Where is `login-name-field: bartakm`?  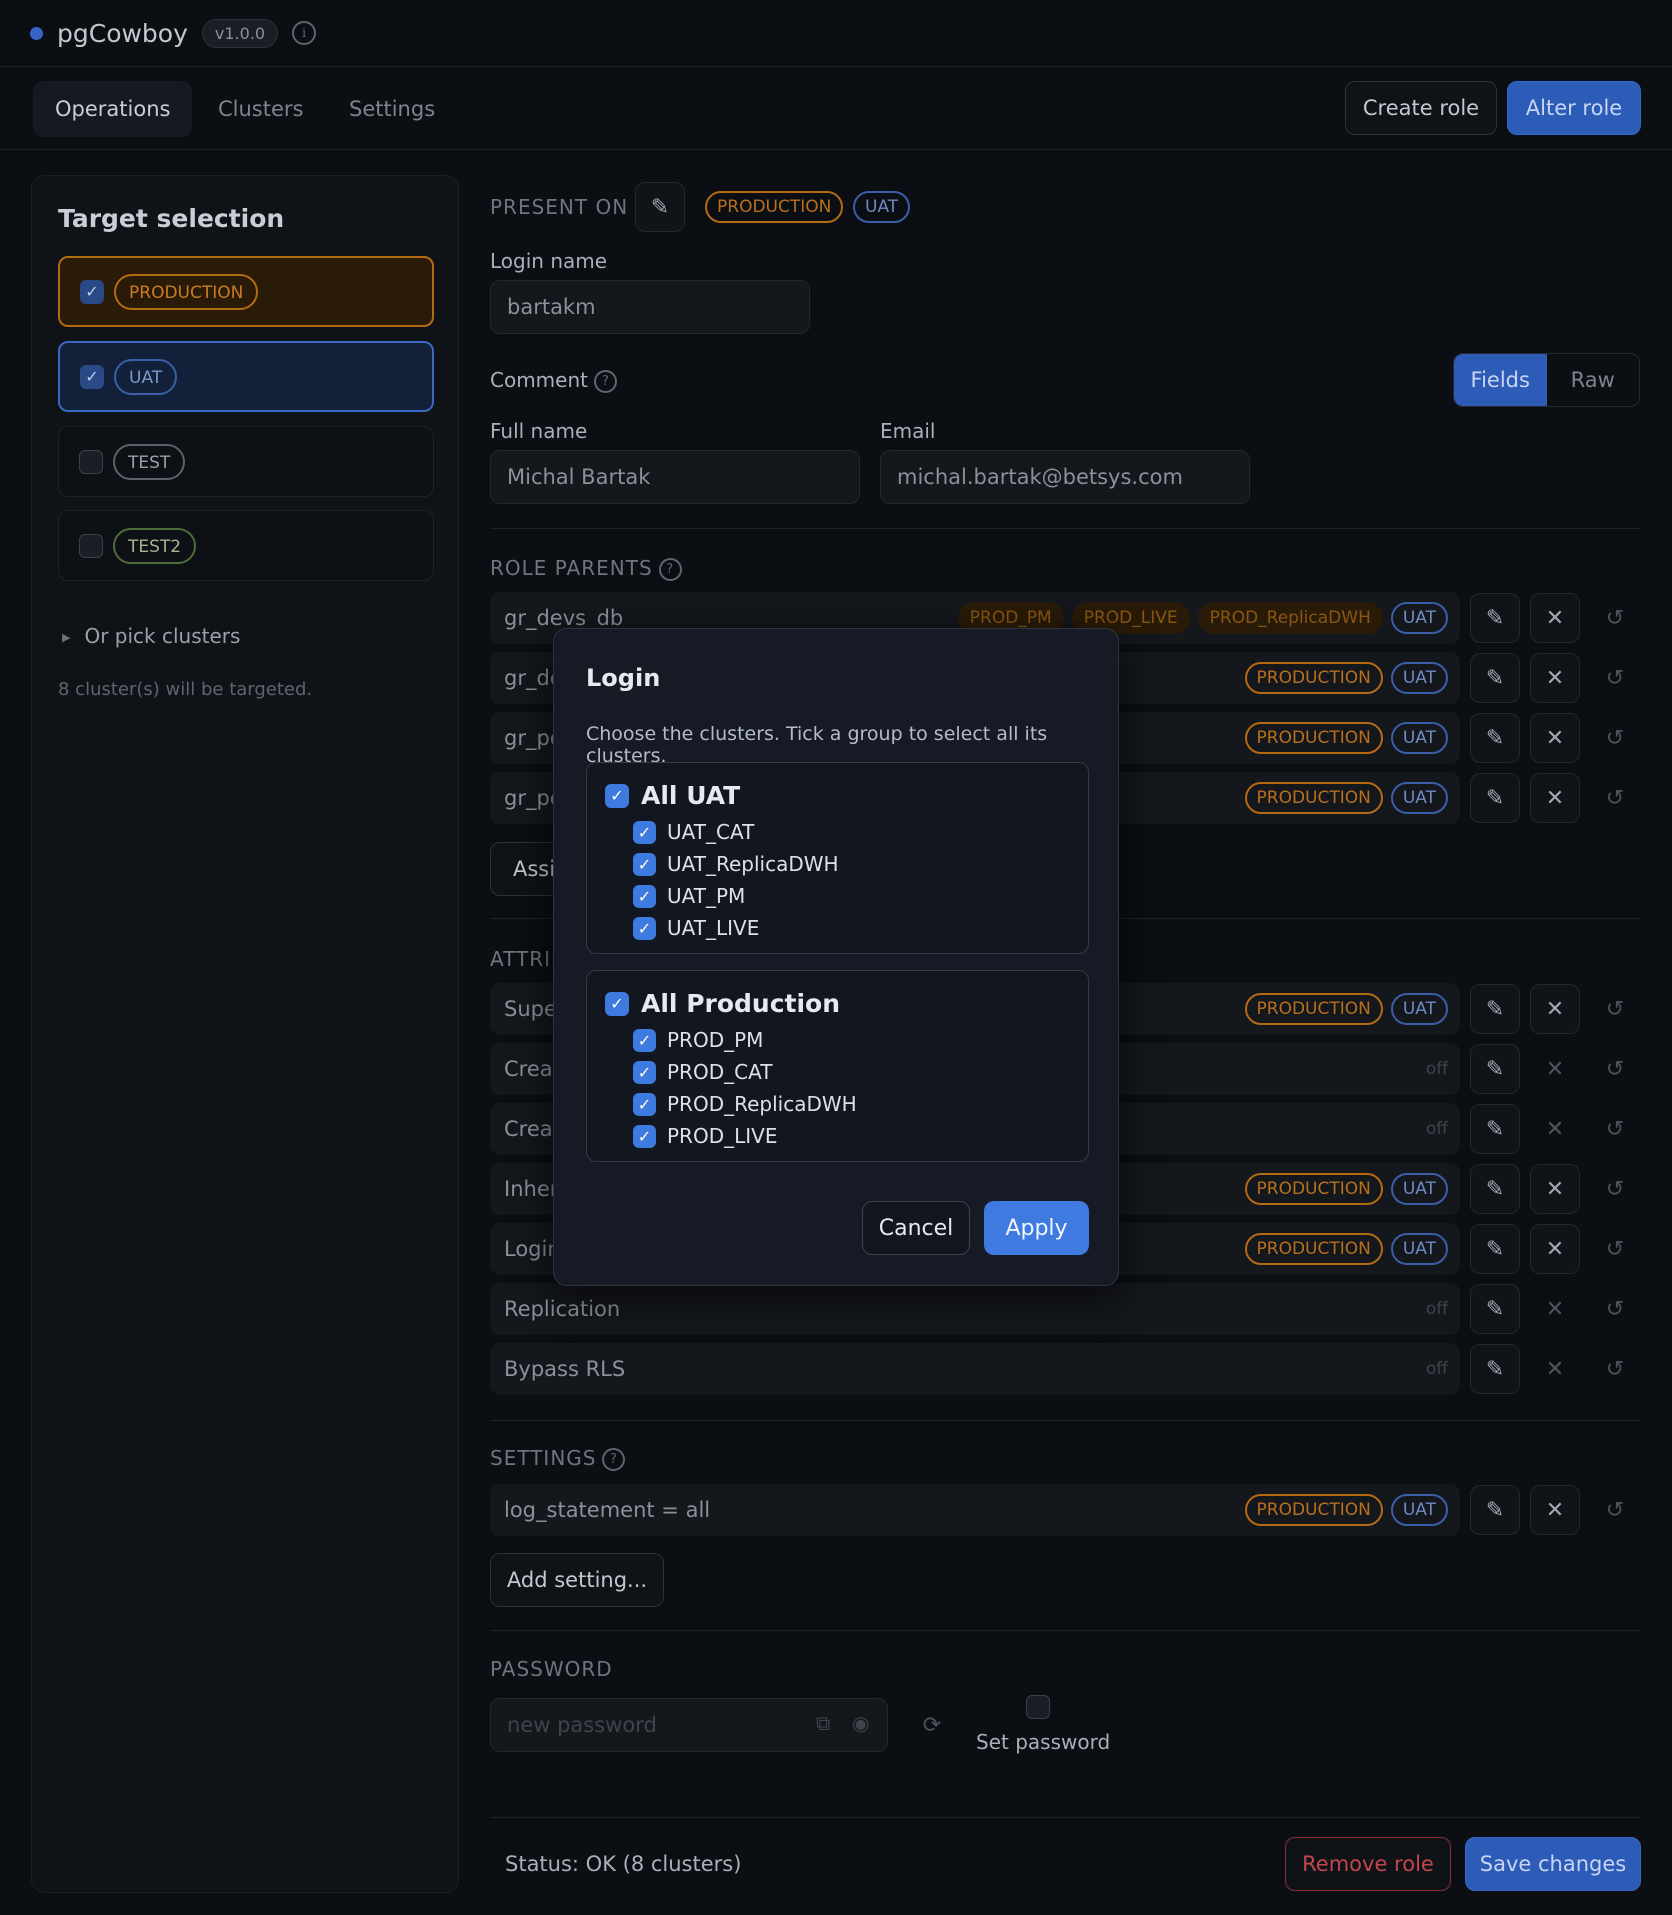 login-name-field: bartakm is located at coordinates (650, 307).